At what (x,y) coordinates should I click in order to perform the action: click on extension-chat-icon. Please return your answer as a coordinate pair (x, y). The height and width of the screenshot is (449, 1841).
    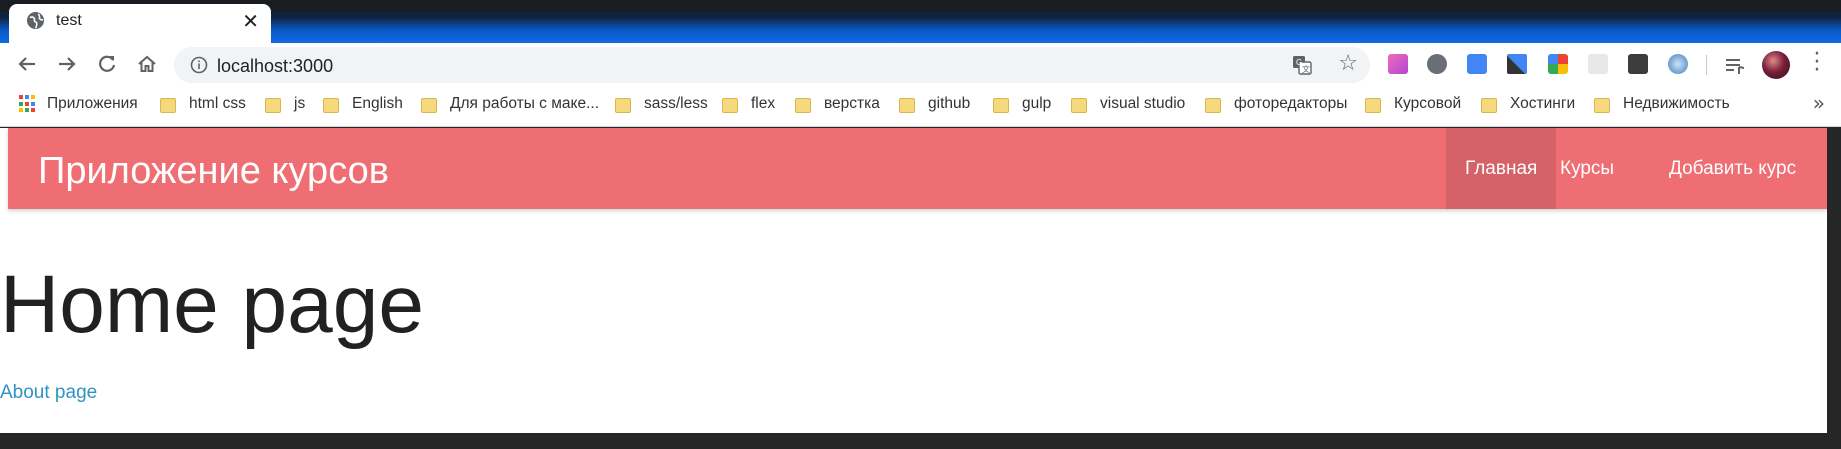
    Looking at the image, I should click on (1437, 64).